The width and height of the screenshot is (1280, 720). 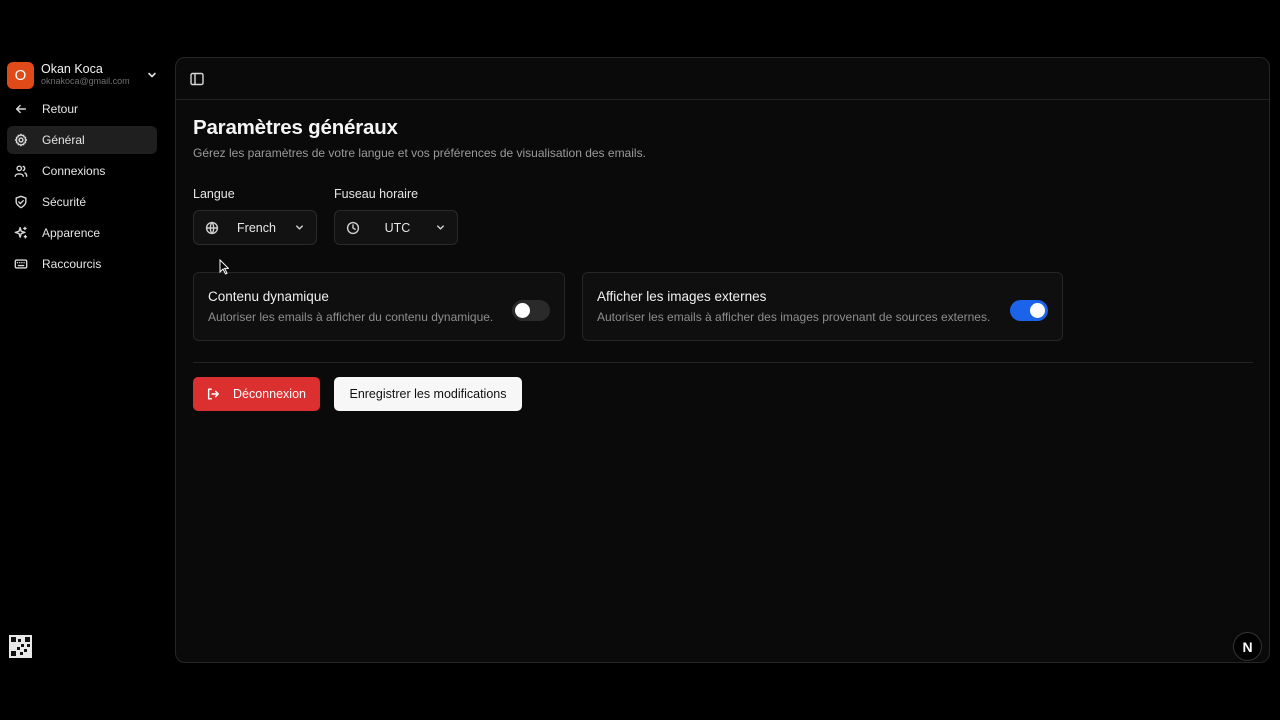 I want to click on language-label: Langue, so click(x=214, y=194).